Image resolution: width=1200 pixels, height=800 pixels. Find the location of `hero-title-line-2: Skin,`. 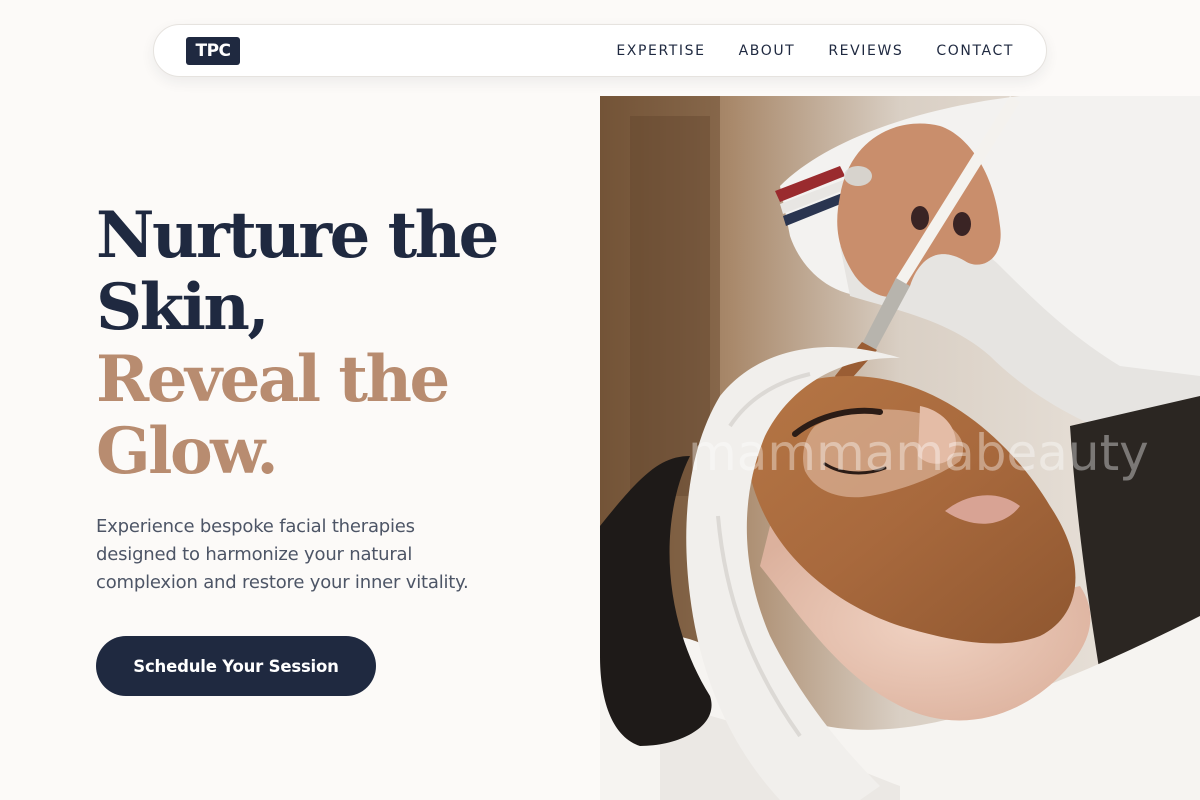

hero-title-line-2: Skin, is located at coordinates (183, 307).